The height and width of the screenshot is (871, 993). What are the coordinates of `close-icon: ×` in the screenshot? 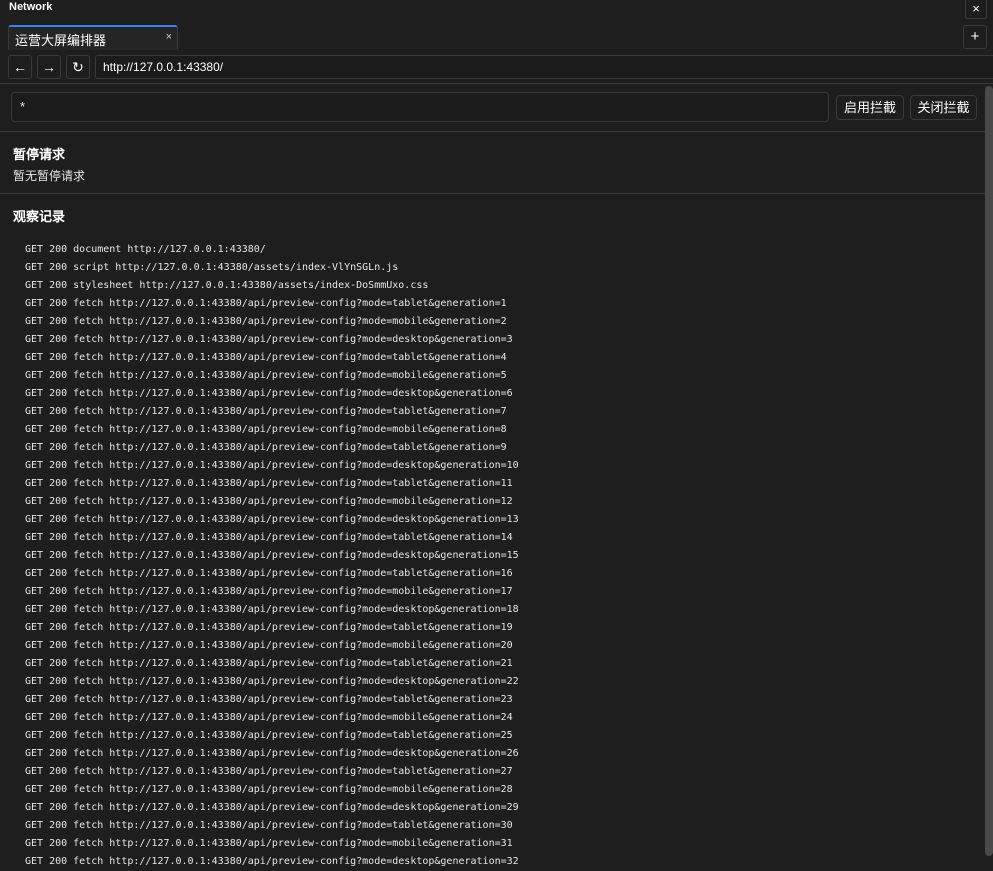 It's located at (976, 8).